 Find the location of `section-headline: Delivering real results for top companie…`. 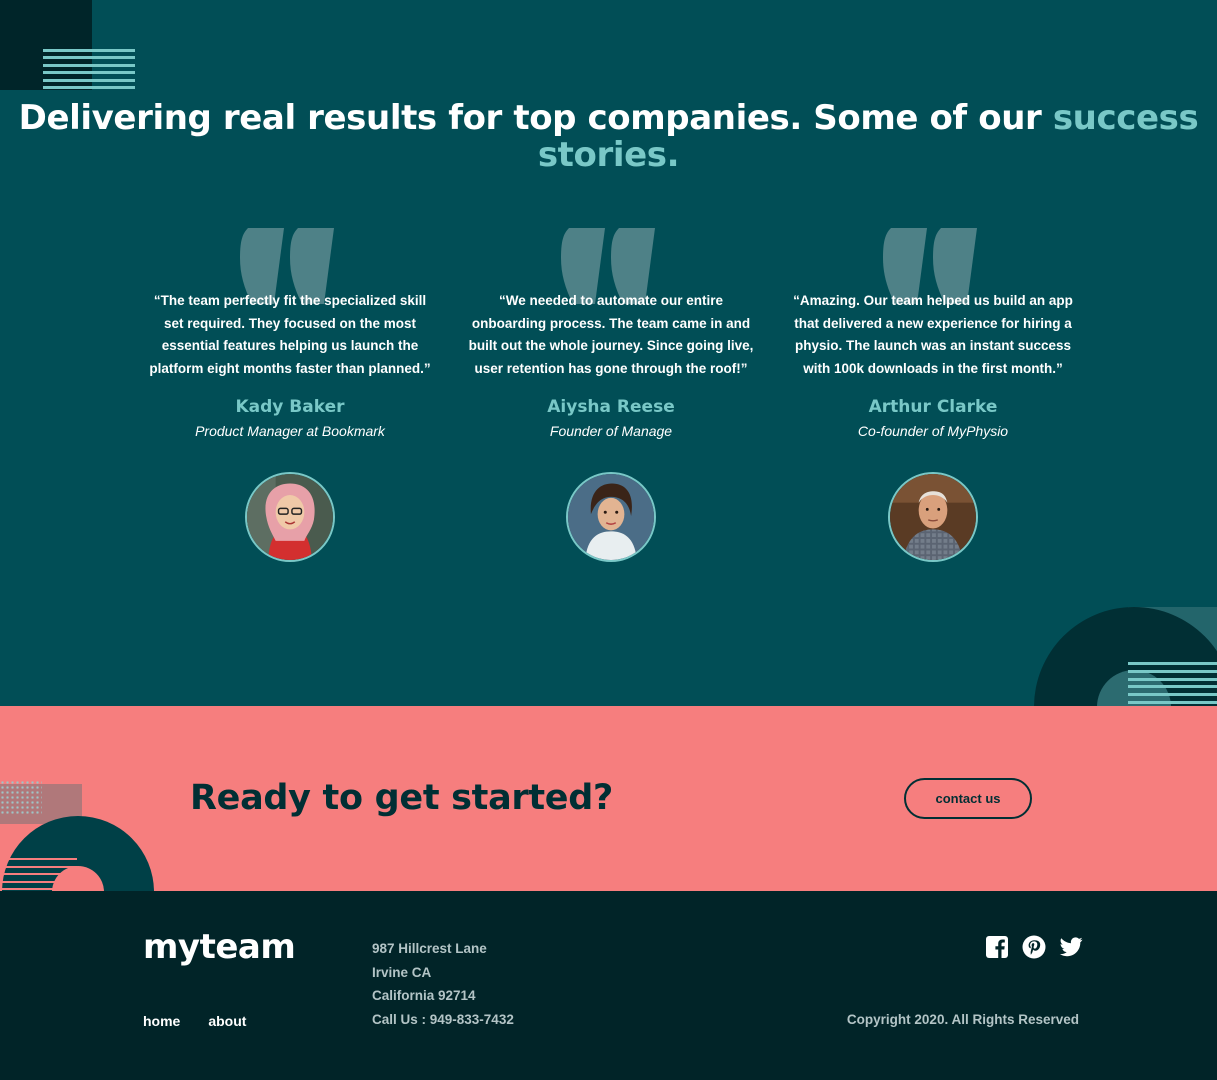

section-headline: Delivering real results for top companie… is located at coordinates (608, 137).